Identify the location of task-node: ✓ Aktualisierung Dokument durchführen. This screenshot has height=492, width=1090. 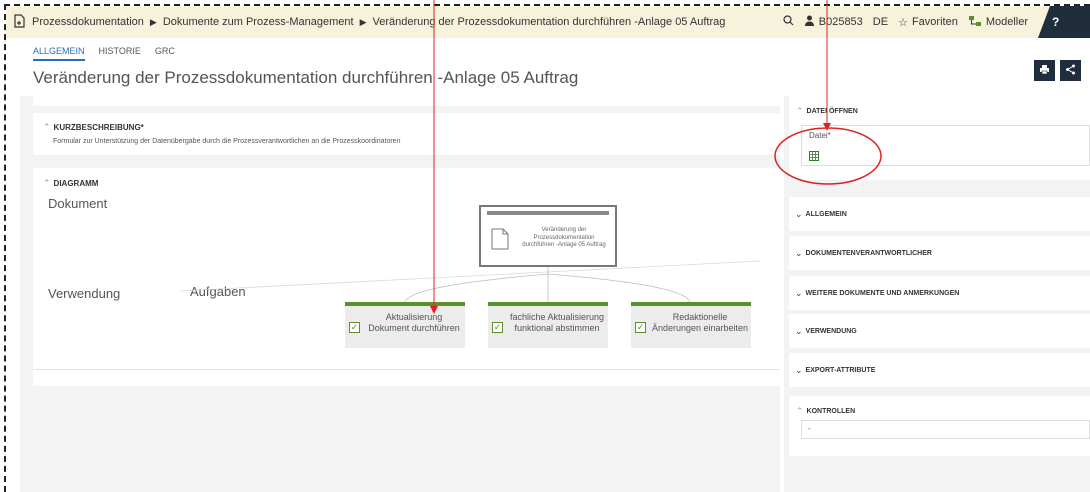
(405, 325).